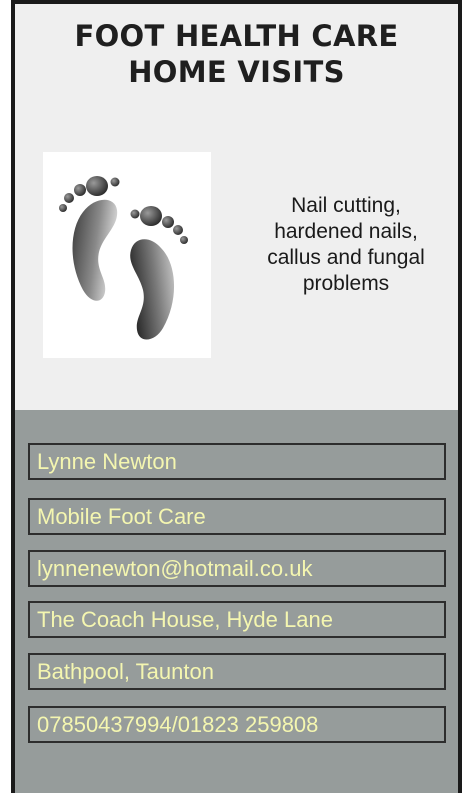 The height and width of the screenshot is (793, 466). What do you see at coordinates (152, 289) in the screenshot?
I see `right-foot-sole` at bounding box center [152, 289].